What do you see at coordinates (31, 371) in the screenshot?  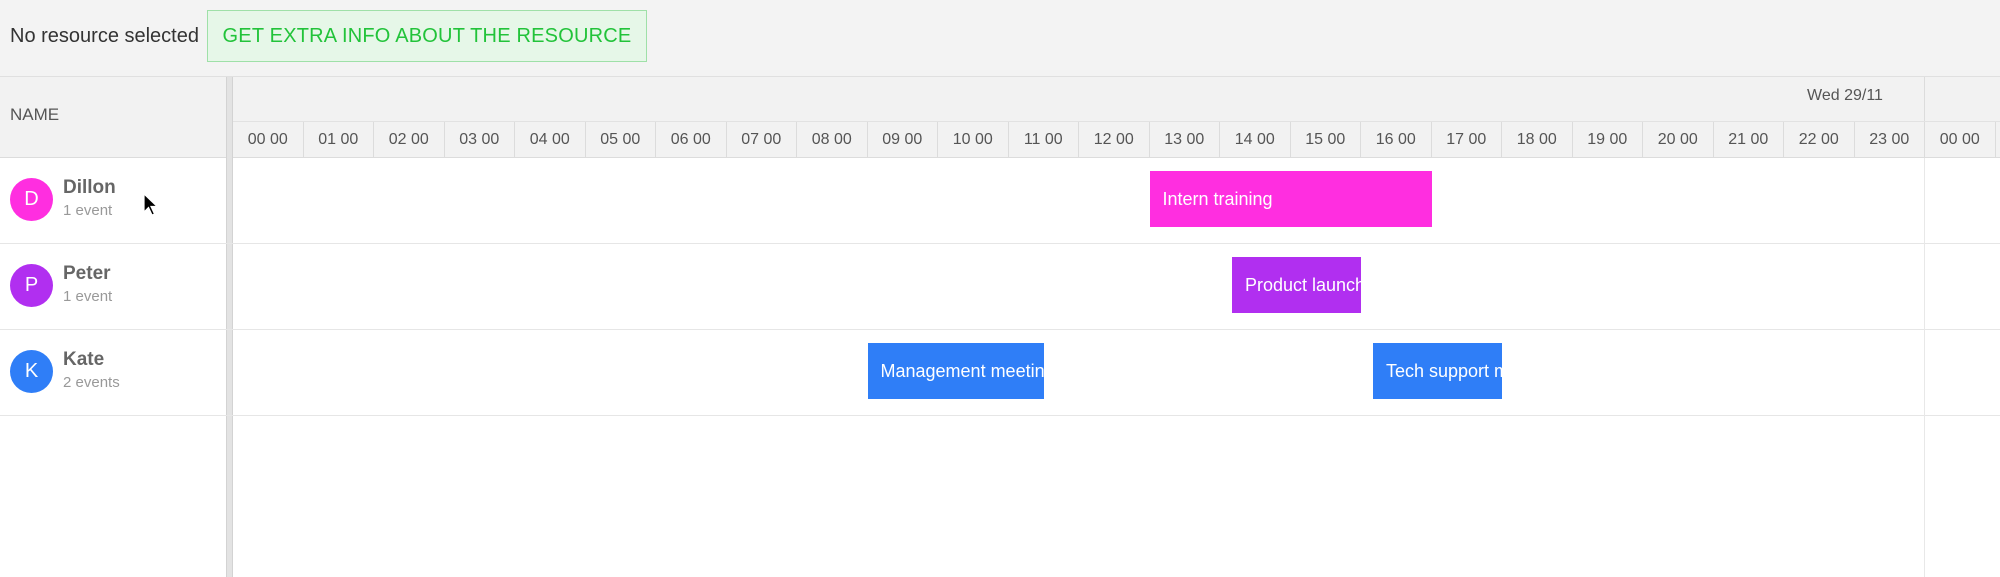 I see `avatar: K` at bounding box center [31, 371].